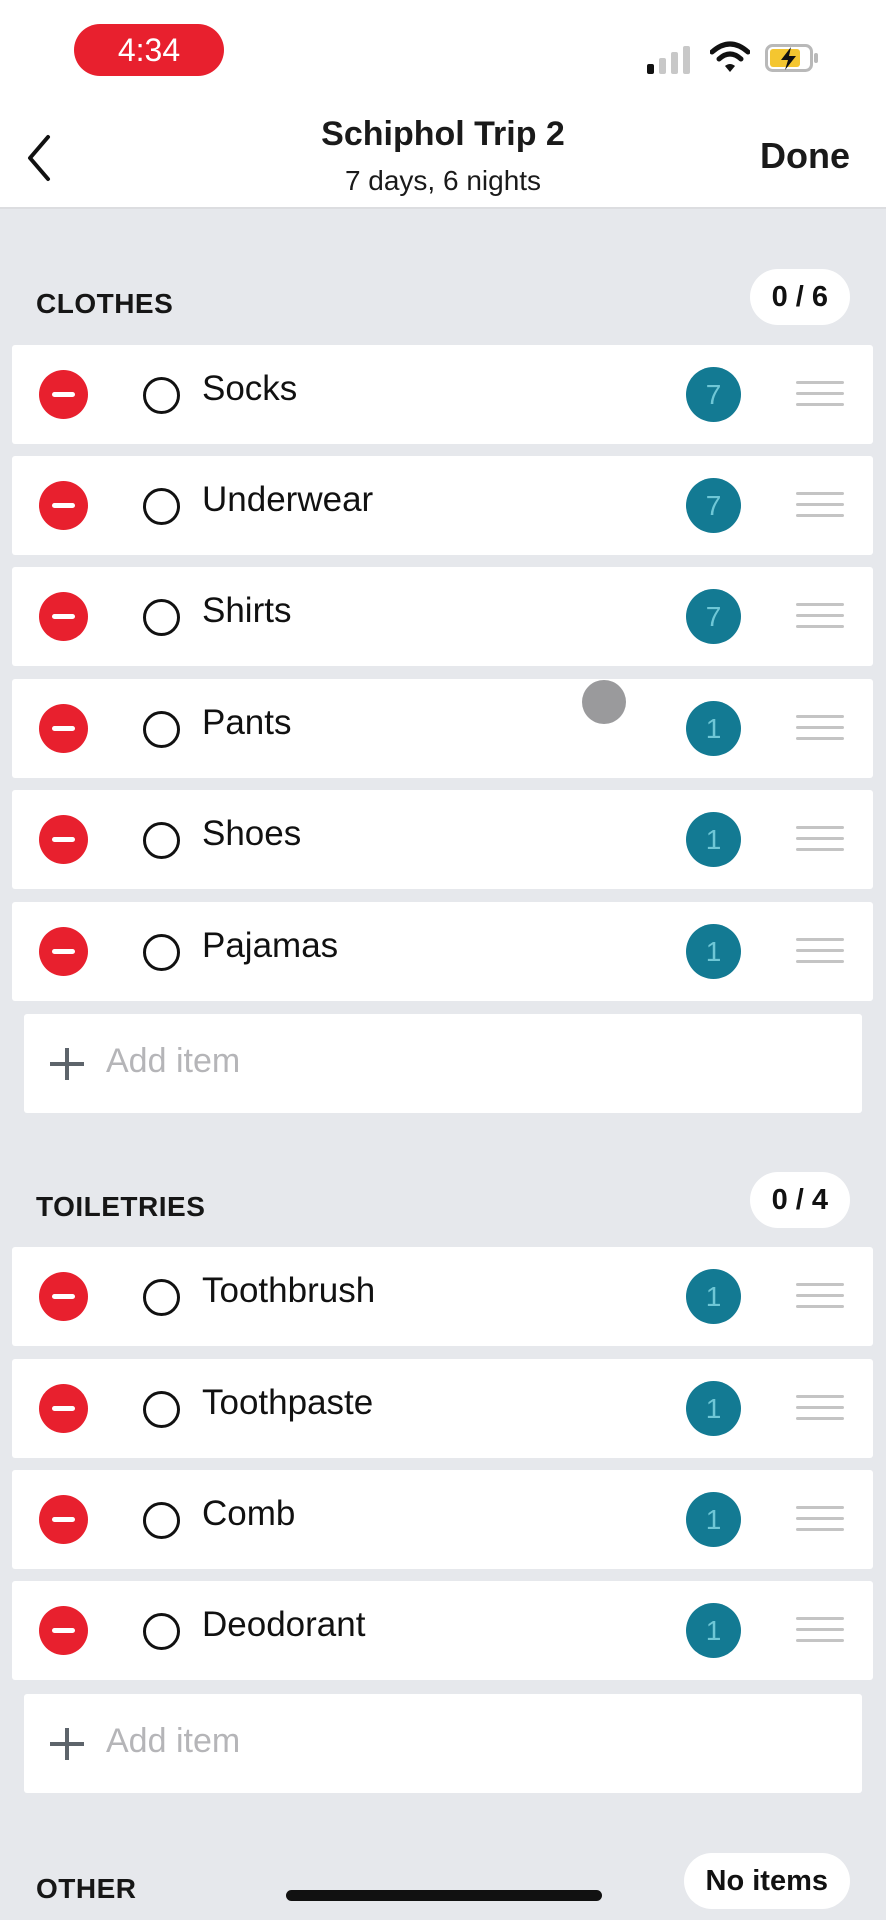  I want to click on item-label: Toothpaste, so click(288, 1402).